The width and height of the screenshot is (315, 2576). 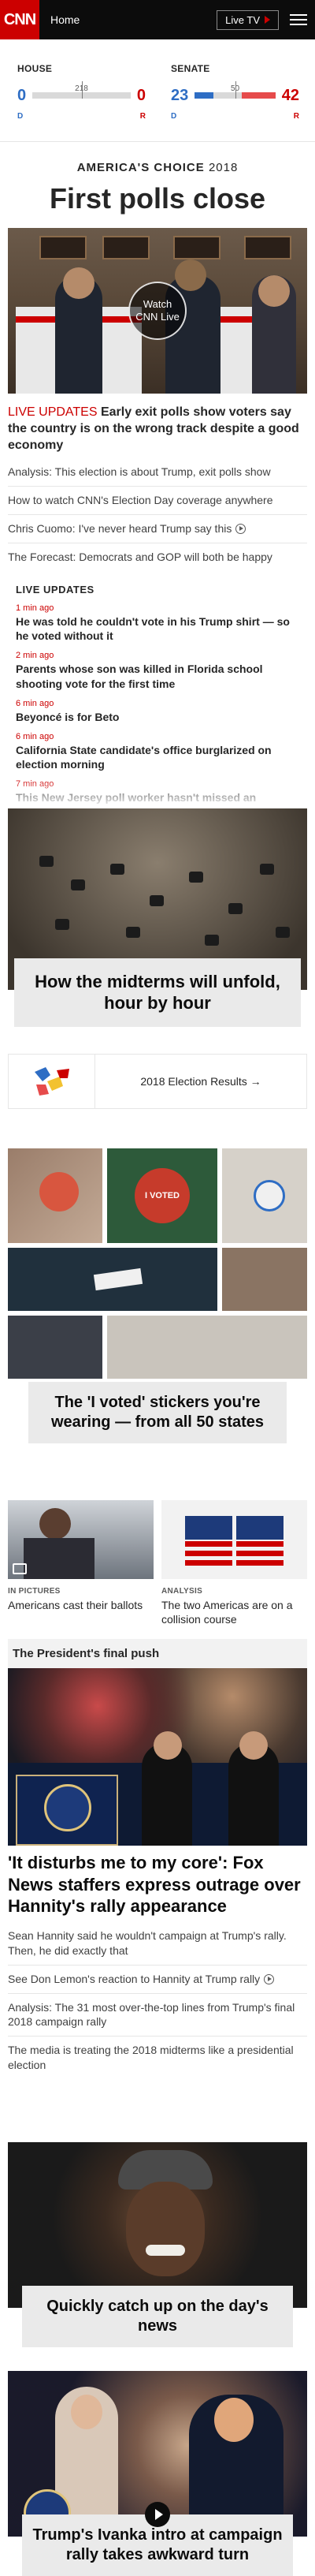 I want to click on rep-seat-count: 0, so click(x=141, y=95).